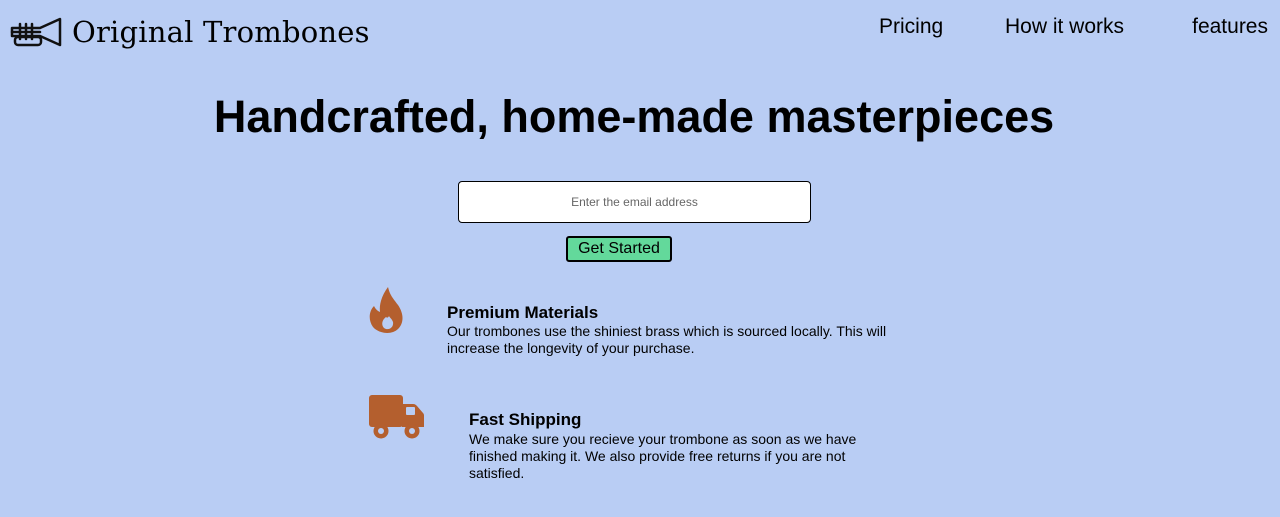  I want to click on truck-icon, so click(396, 417).